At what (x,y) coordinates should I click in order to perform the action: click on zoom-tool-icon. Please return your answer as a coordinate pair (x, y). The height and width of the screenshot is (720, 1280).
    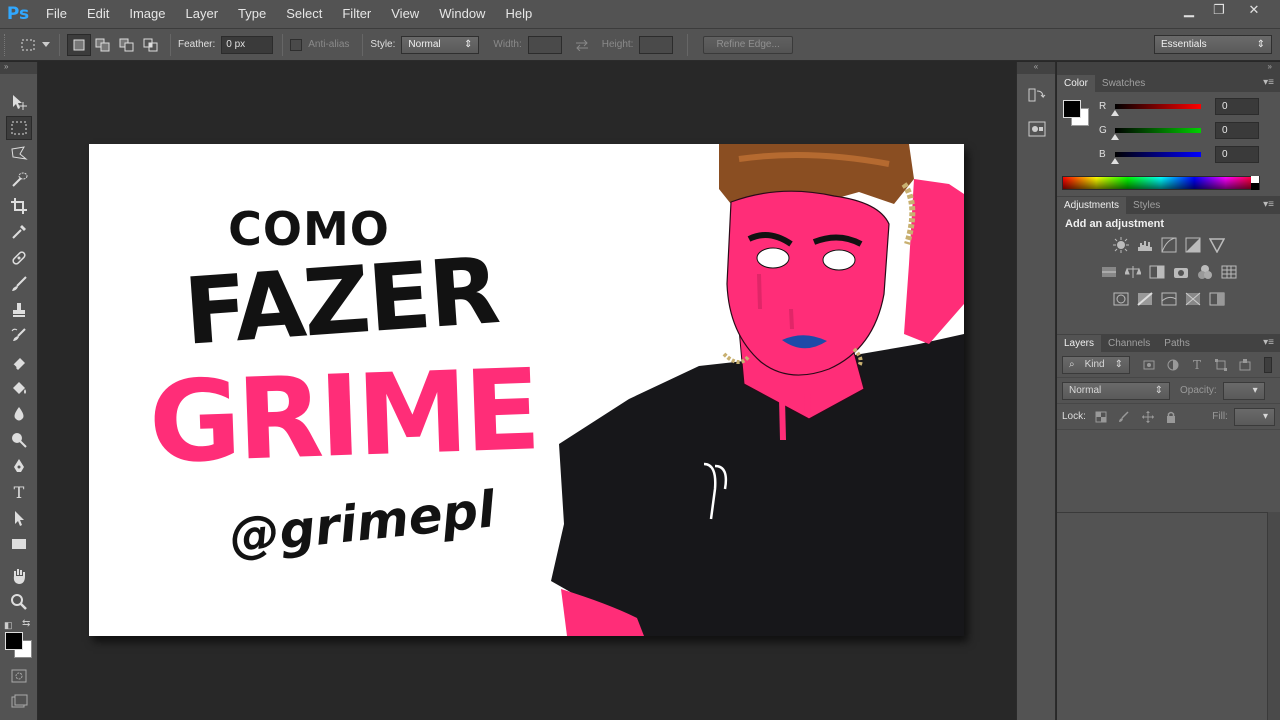
    Looking at the image, I should click on (19, 602).